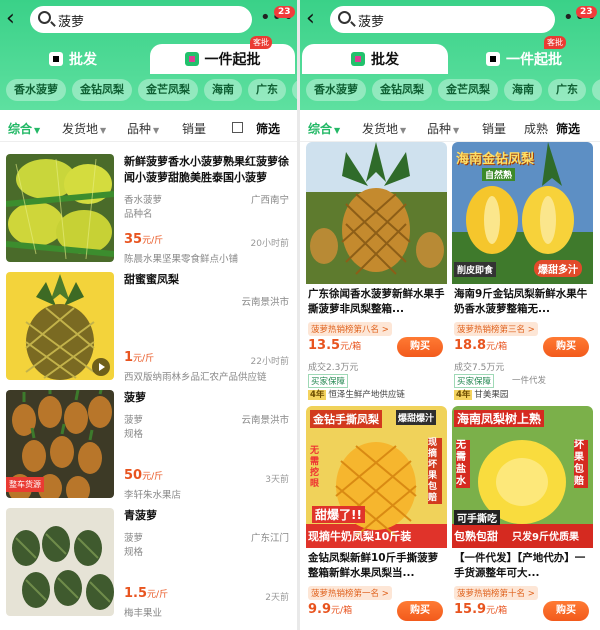 Image resolution: width=600 pixels, height=630 pixels. What do you see at coordinates (148, 446) in the screenshot?
I see `list-item: 整车货源 菠萝 菠萝 云南景洪市 规格 50元/斤 3天前 李轩朱水果店` at bounding box center [148, 446].